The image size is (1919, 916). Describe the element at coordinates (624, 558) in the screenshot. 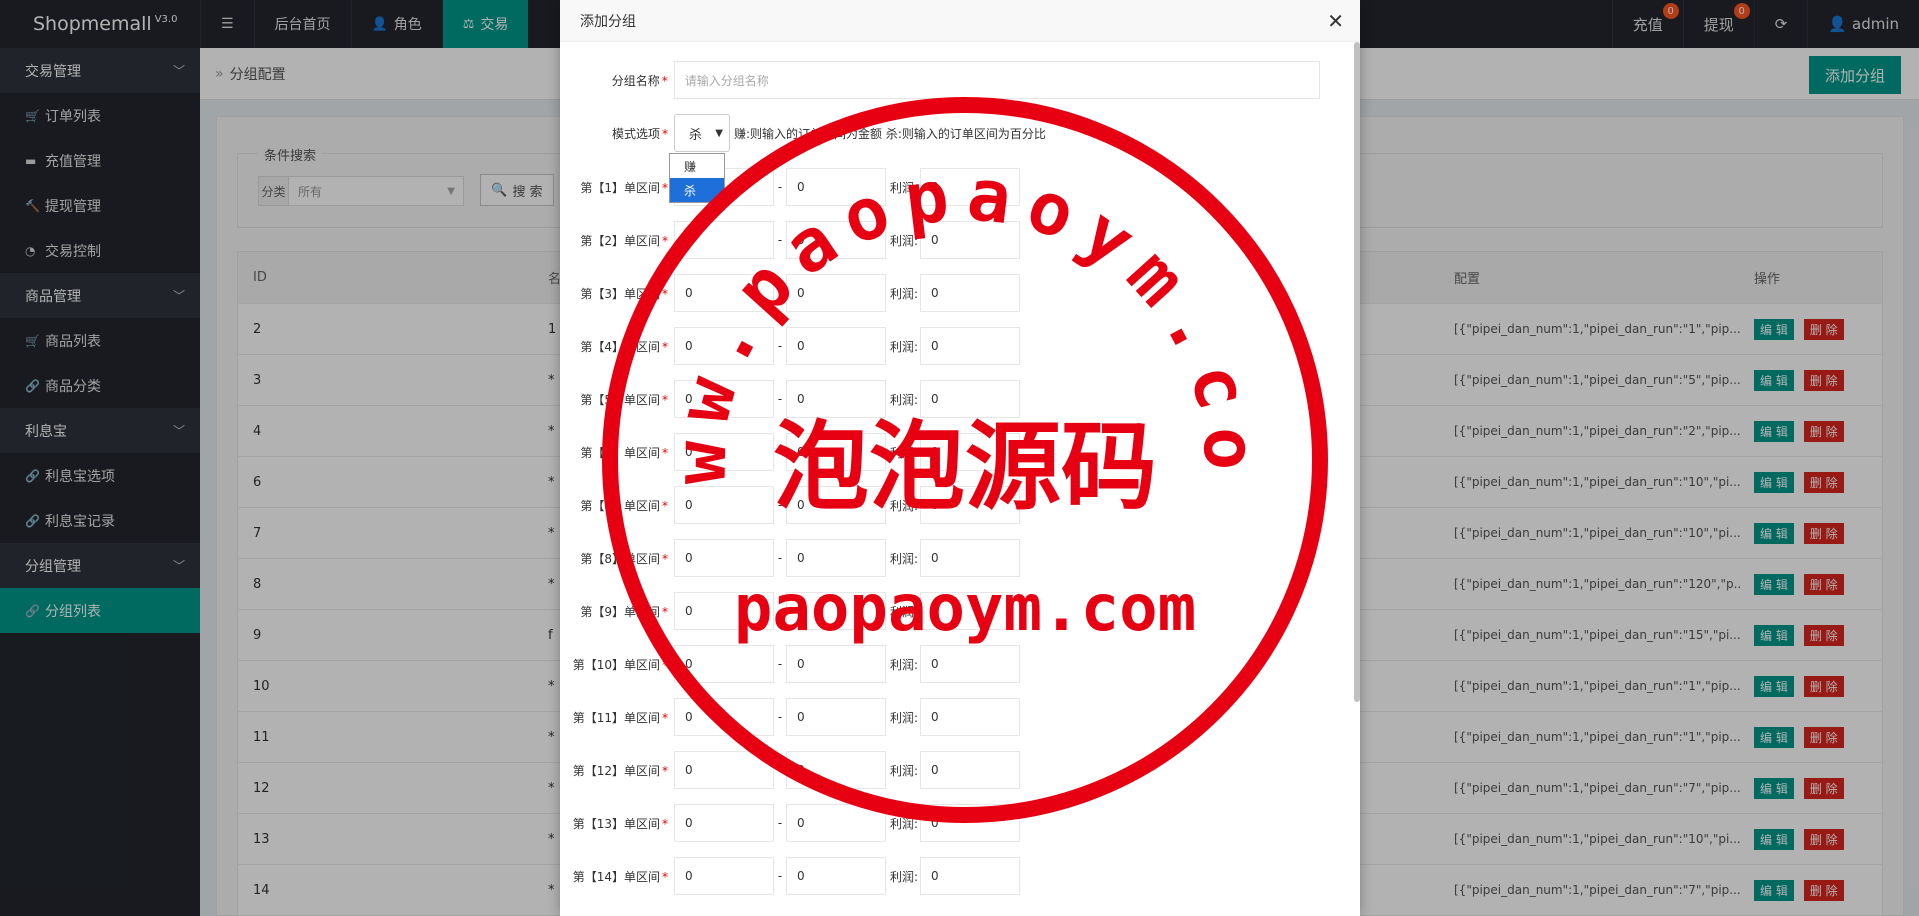

I see `range-label: 第【8】单区间 *` at that location.